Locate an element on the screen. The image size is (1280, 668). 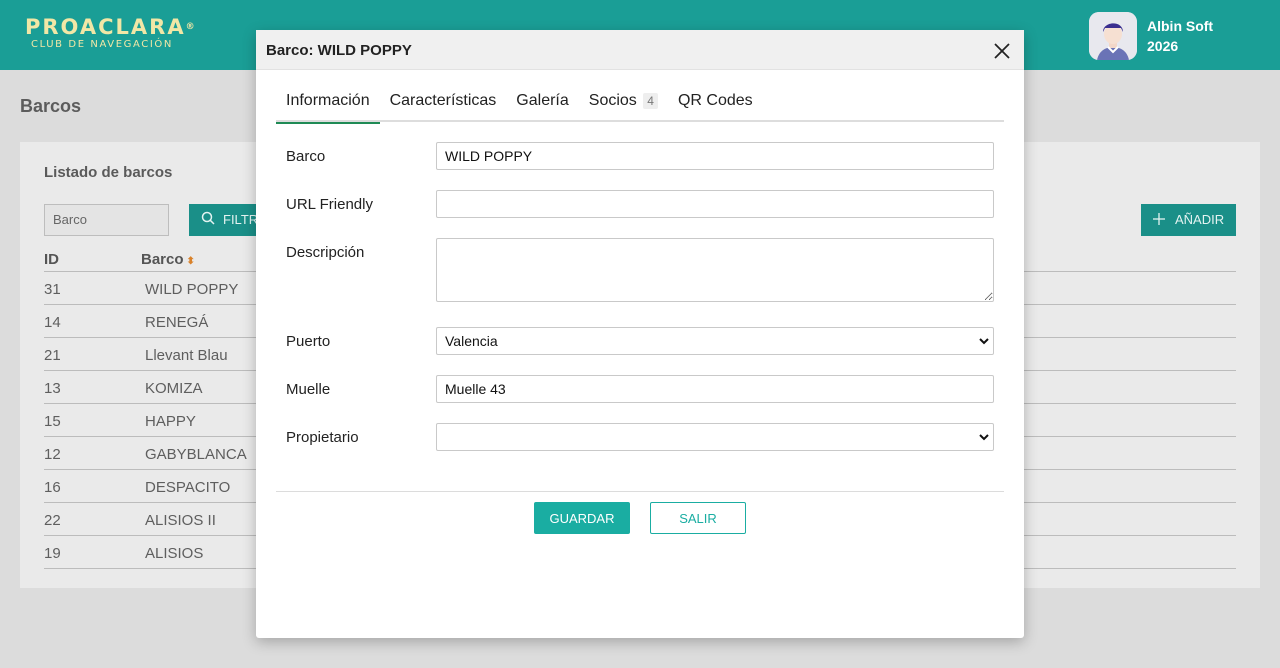
row-id: 12 is located at coordinates (52, 454).